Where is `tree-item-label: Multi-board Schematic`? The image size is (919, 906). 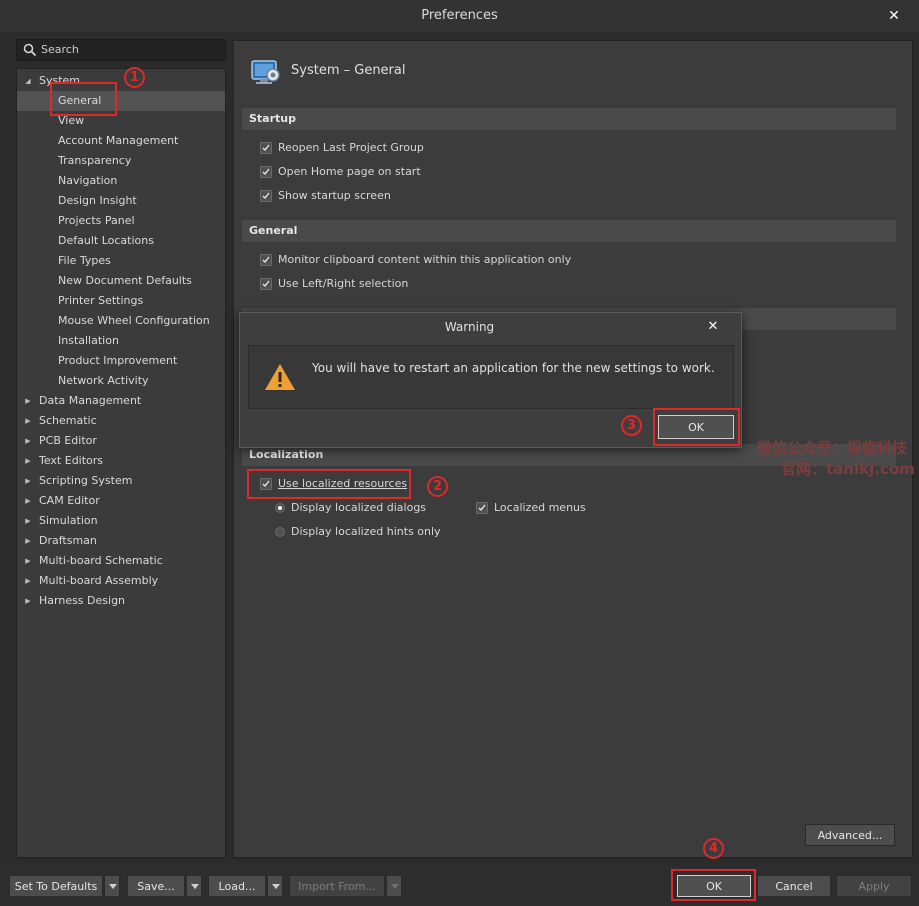 tree-item-label: Multi-board Schematic is located at coordinates (101, 560).